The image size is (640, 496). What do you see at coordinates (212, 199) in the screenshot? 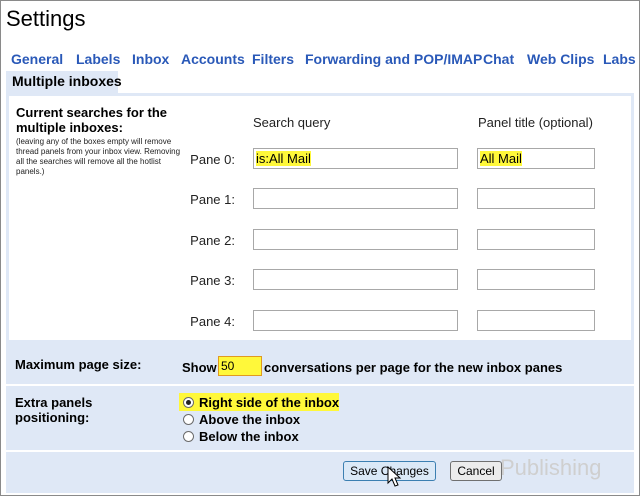
I see `pane-1-label: Pane 1:` at bounding box center [212, 199].